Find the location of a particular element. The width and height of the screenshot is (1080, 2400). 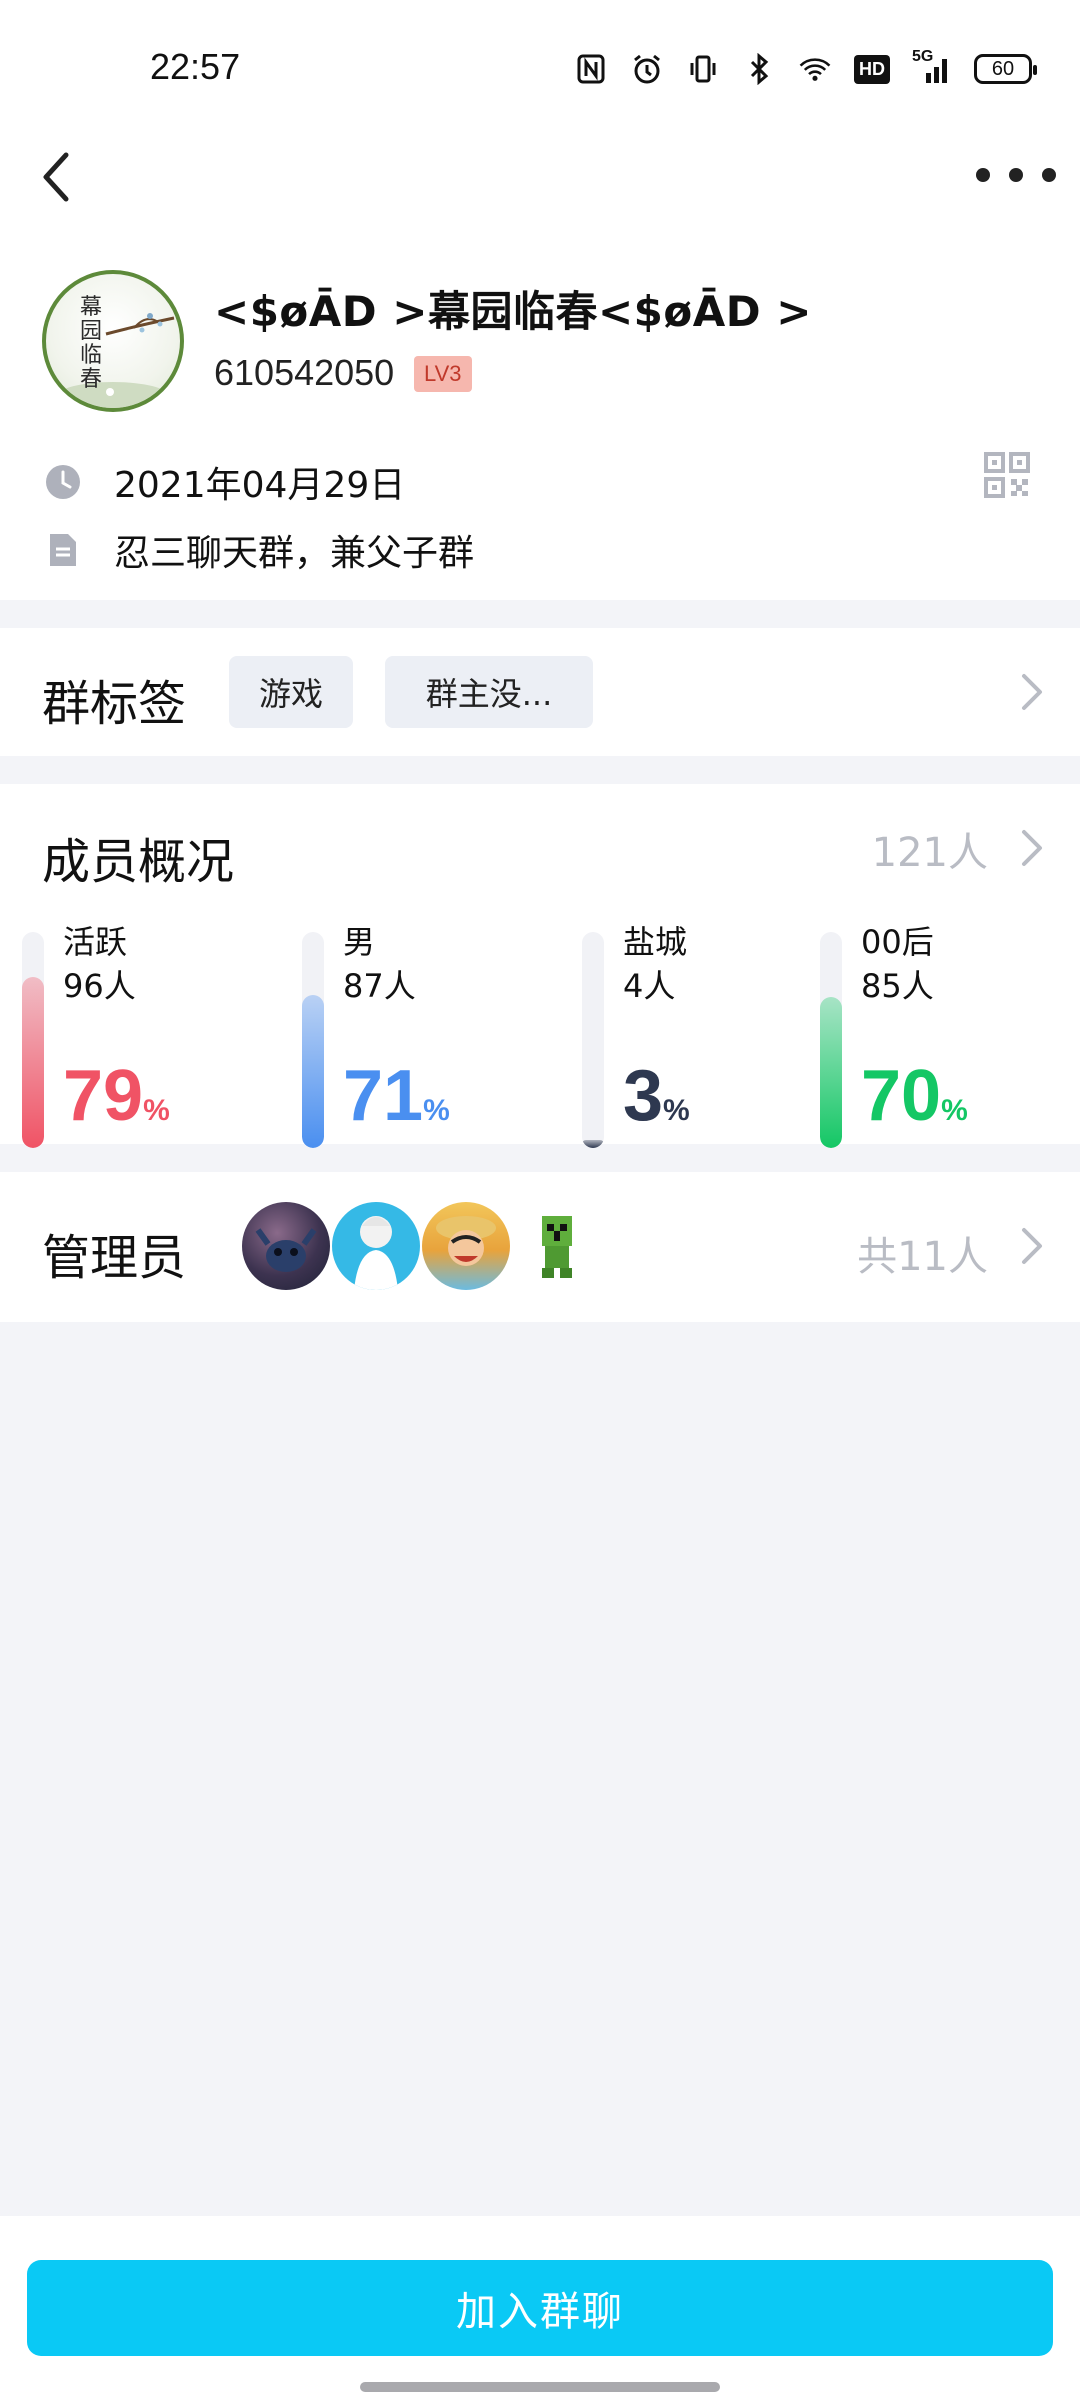

document-icon is located at coordinates (63, 550).